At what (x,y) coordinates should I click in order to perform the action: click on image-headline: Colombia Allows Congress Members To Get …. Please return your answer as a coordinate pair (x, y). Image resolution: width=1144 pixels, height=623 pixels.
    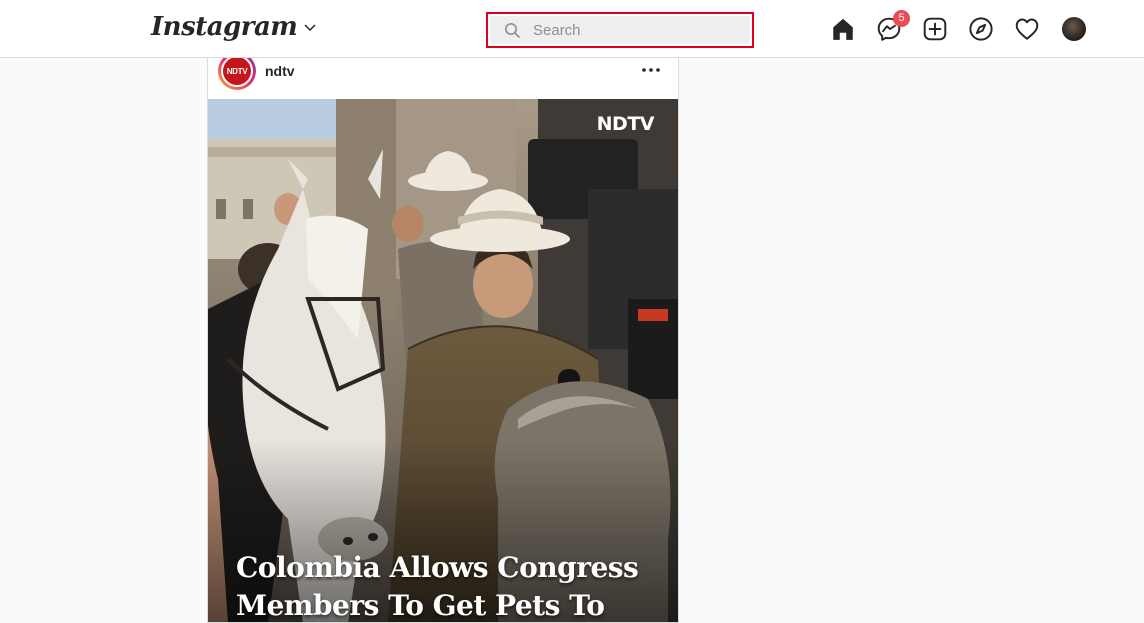
    Looking at the image, I should click on (437, 586).